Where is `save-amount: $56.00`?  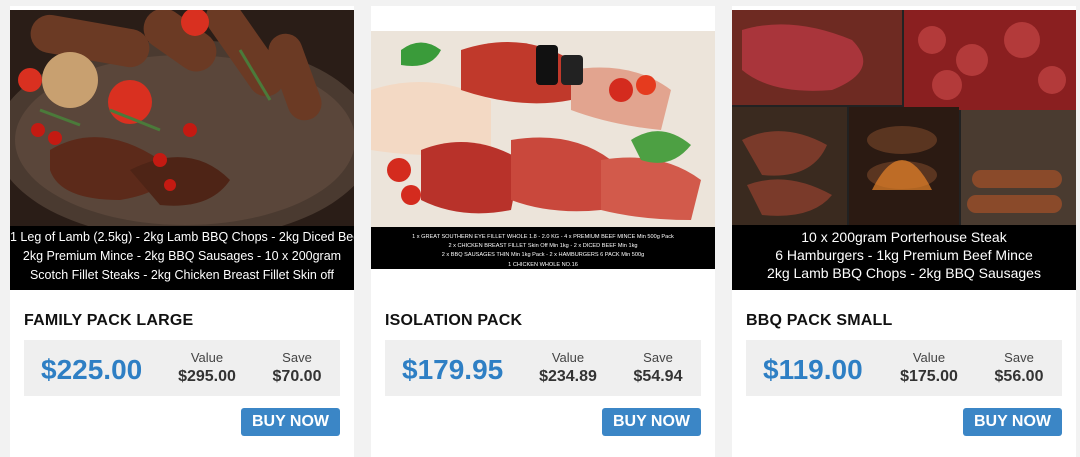 save-amount: $56.00 is located at coordinates (1019, 376).